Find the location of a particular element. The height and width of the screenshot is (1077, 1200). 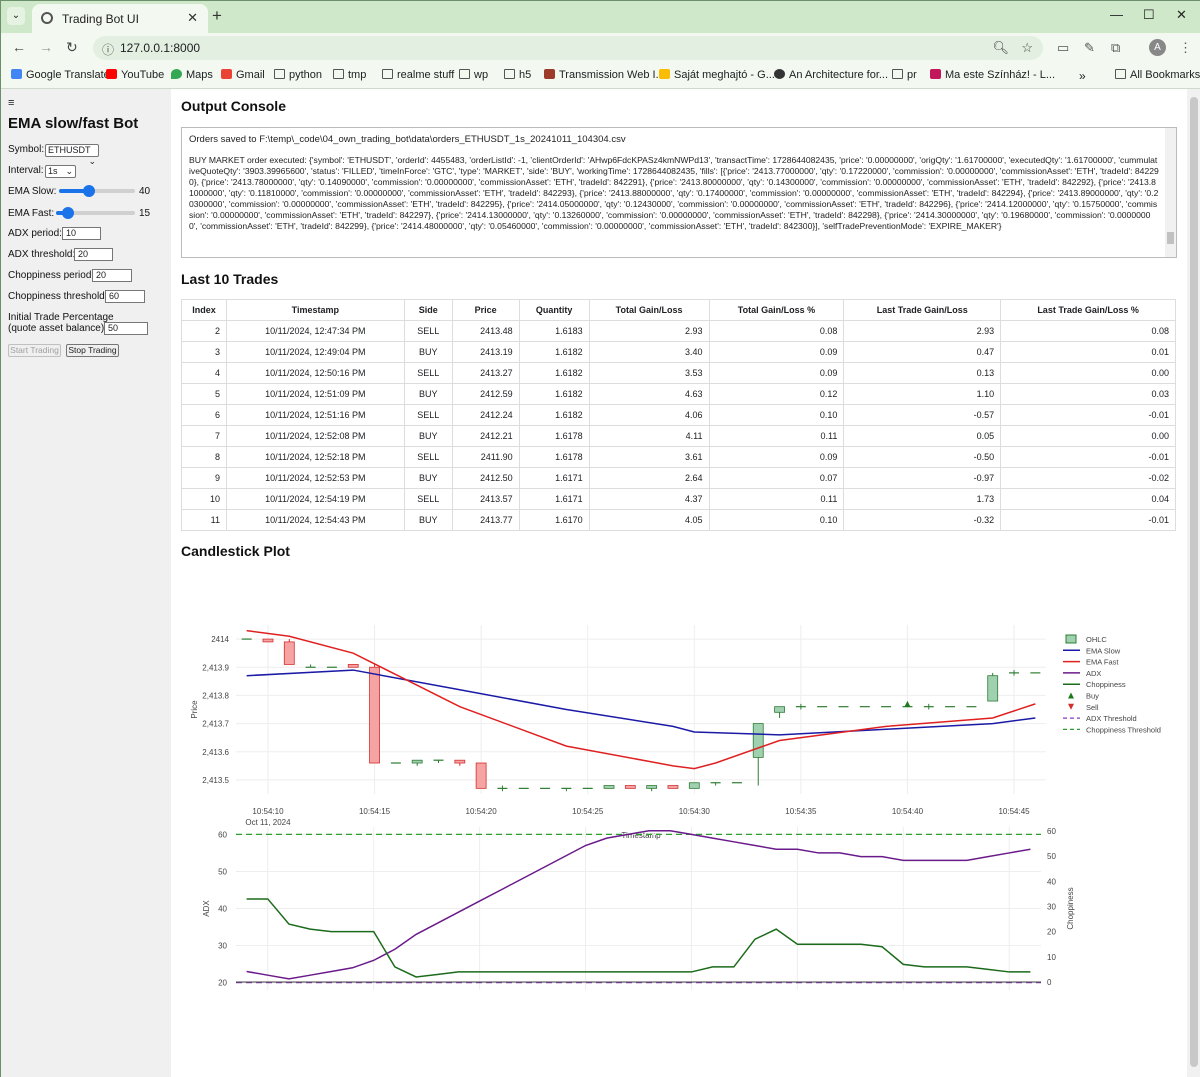

forward-icon: → is located at coordinates (46, 47).